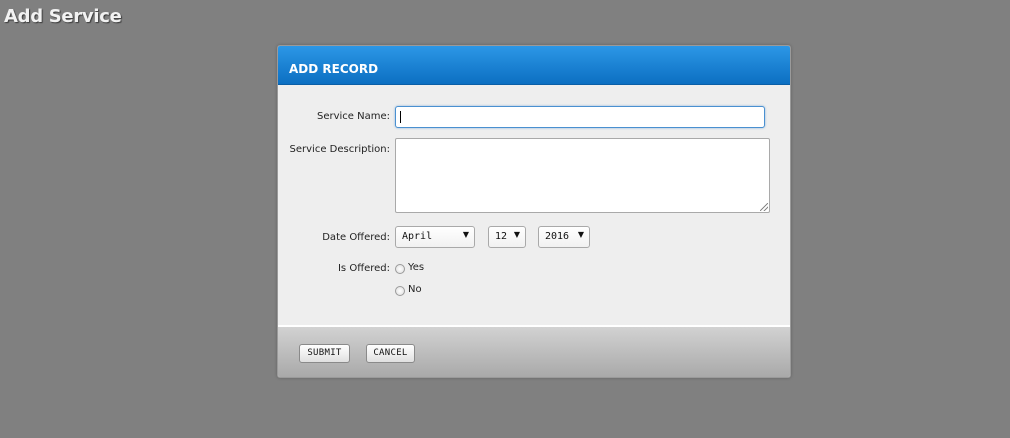 The width and height of the screenshot is (1010, 438). I want to click on service-description-textarea, so click(582, 175).